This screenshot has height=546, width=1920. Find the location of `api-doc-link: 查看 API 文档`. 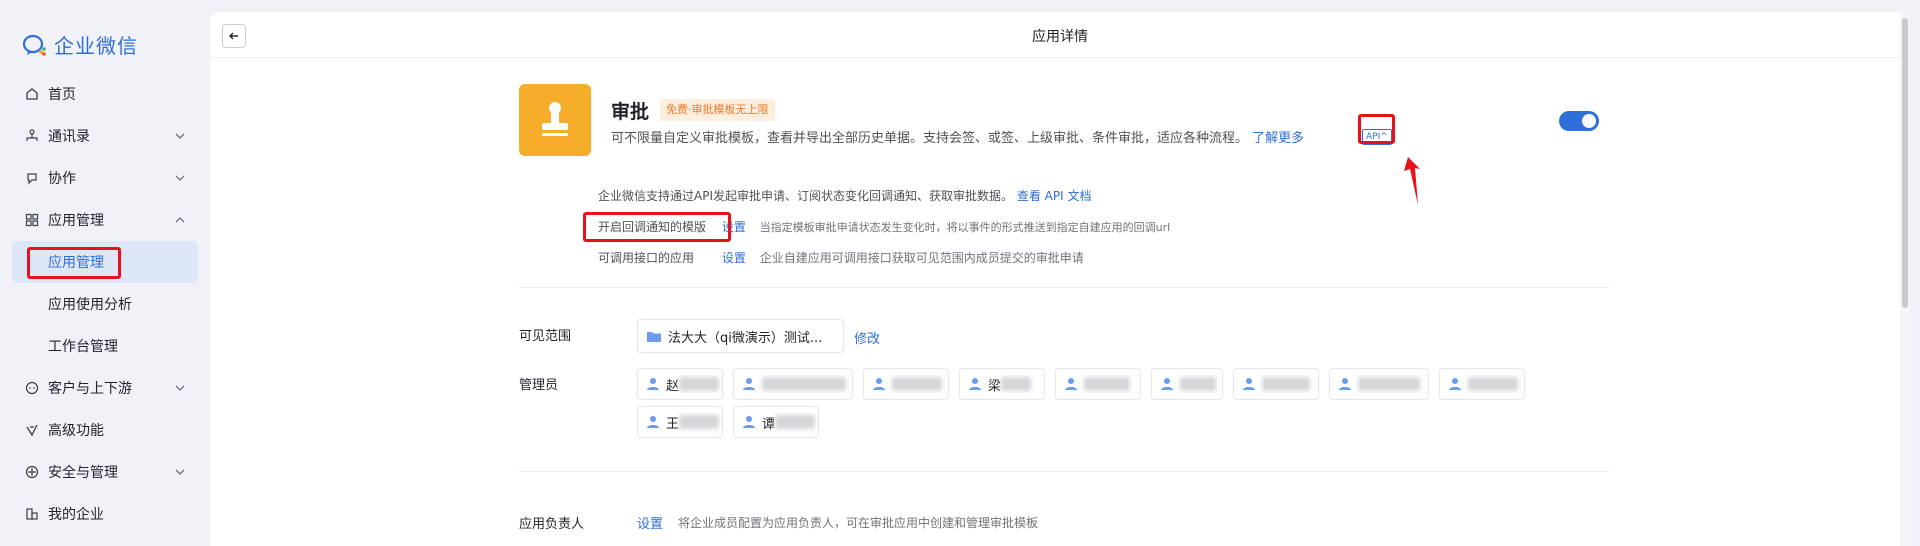

api-doc-link: 查看 API 文档 is located at coordinates (1054, 196).